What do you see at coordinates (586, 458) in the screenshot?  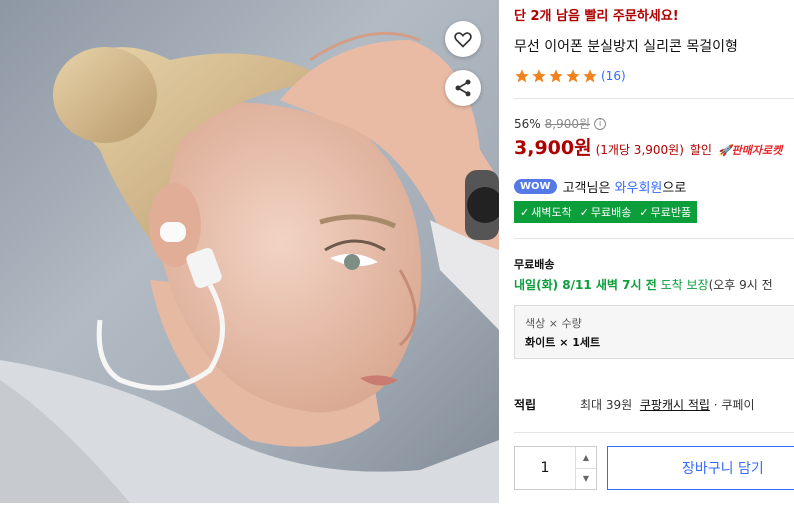 I see `increase-quantity-button: ▲` at bounding box center [586, 458].